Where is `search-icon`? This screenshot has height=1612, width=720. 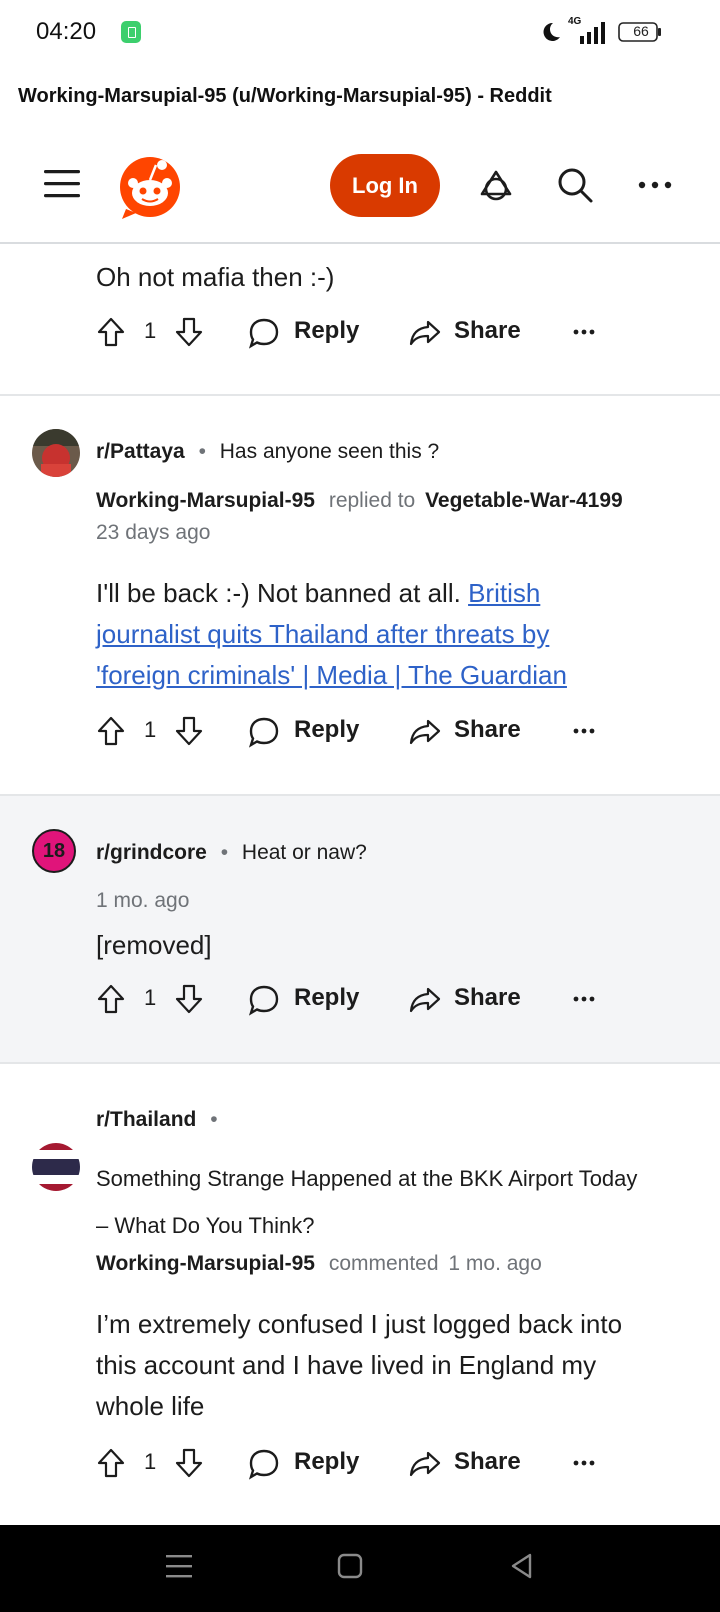
search-icon is located at coordinates (575, 185).